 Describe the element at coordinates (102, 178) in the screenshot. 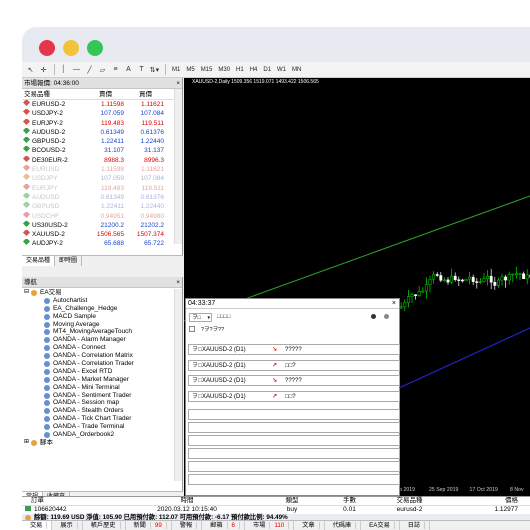

I see `market-watch-row: USDJPY 107.059 107.084` at that location.